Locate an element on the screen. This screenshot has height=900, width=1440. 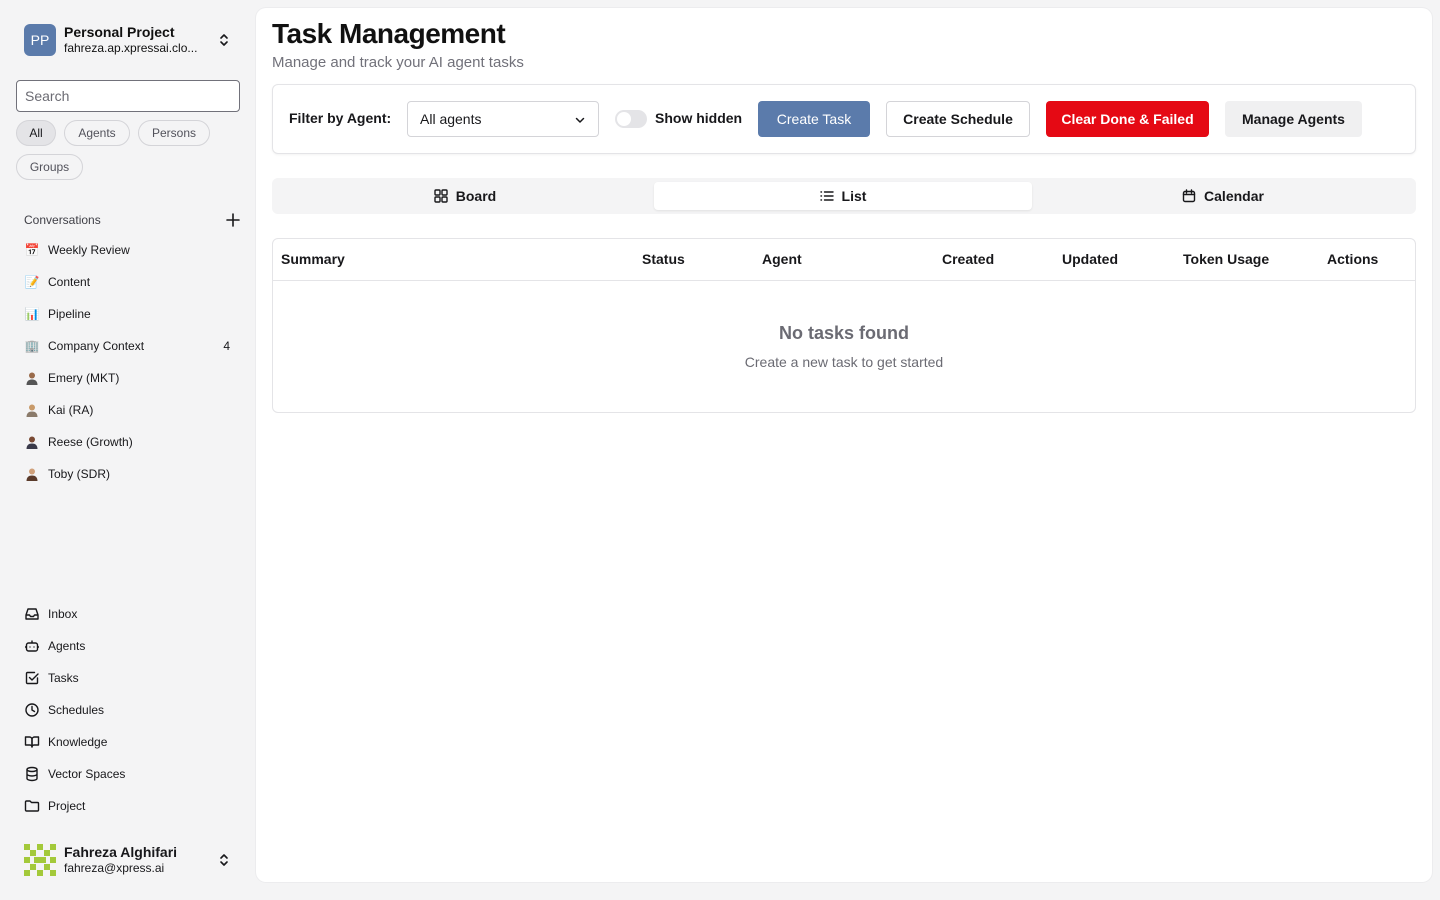
page-title: Task Management is located at coordinates (389, 33).